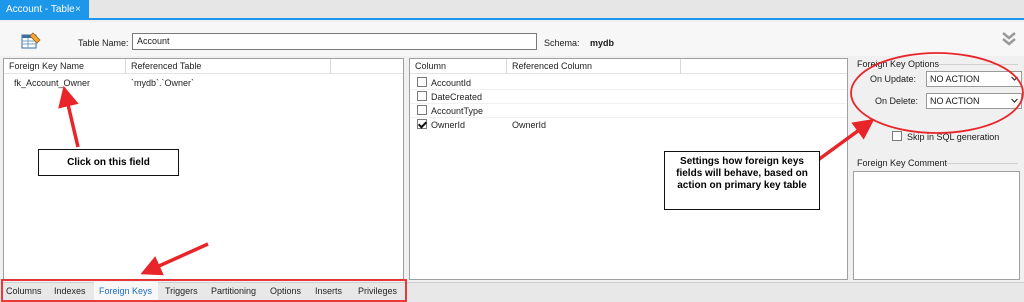  What do you see at coordinates (166, 66) in the screenshot?
I see `referenced-table-column-header: Referenced Table` at bounding box center [166, 66].